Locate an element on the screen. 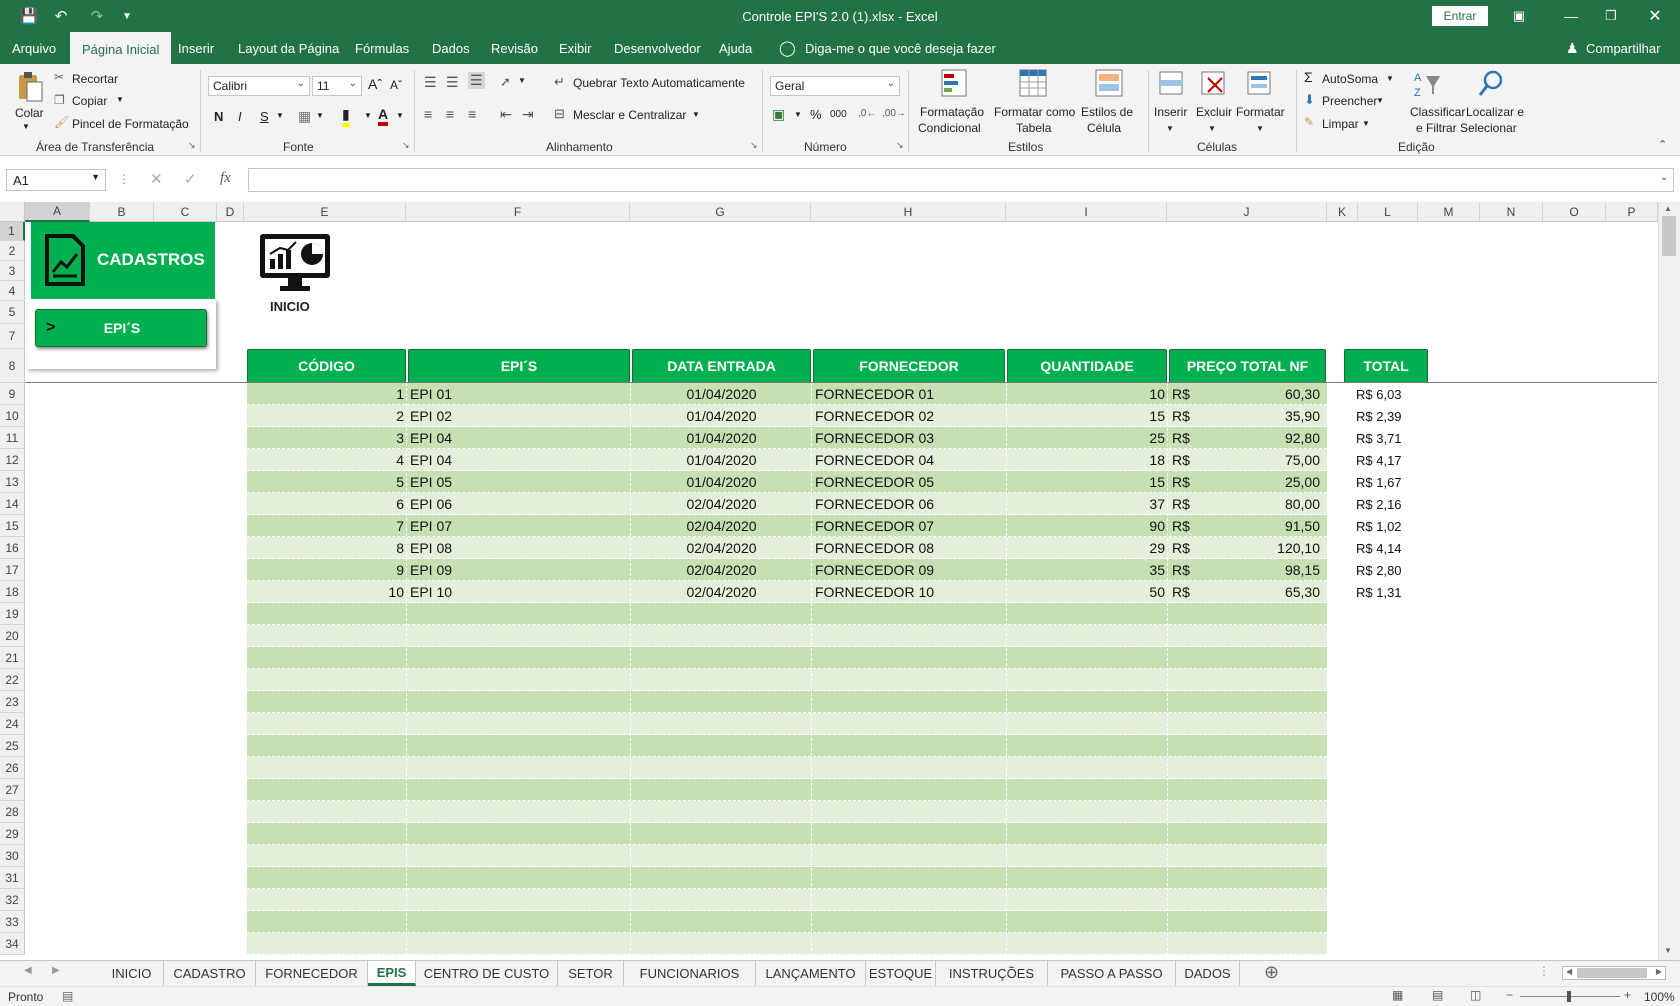 This screenshot has width=1680, height=1006. italic-button: I is located at coordinates (240, 116).